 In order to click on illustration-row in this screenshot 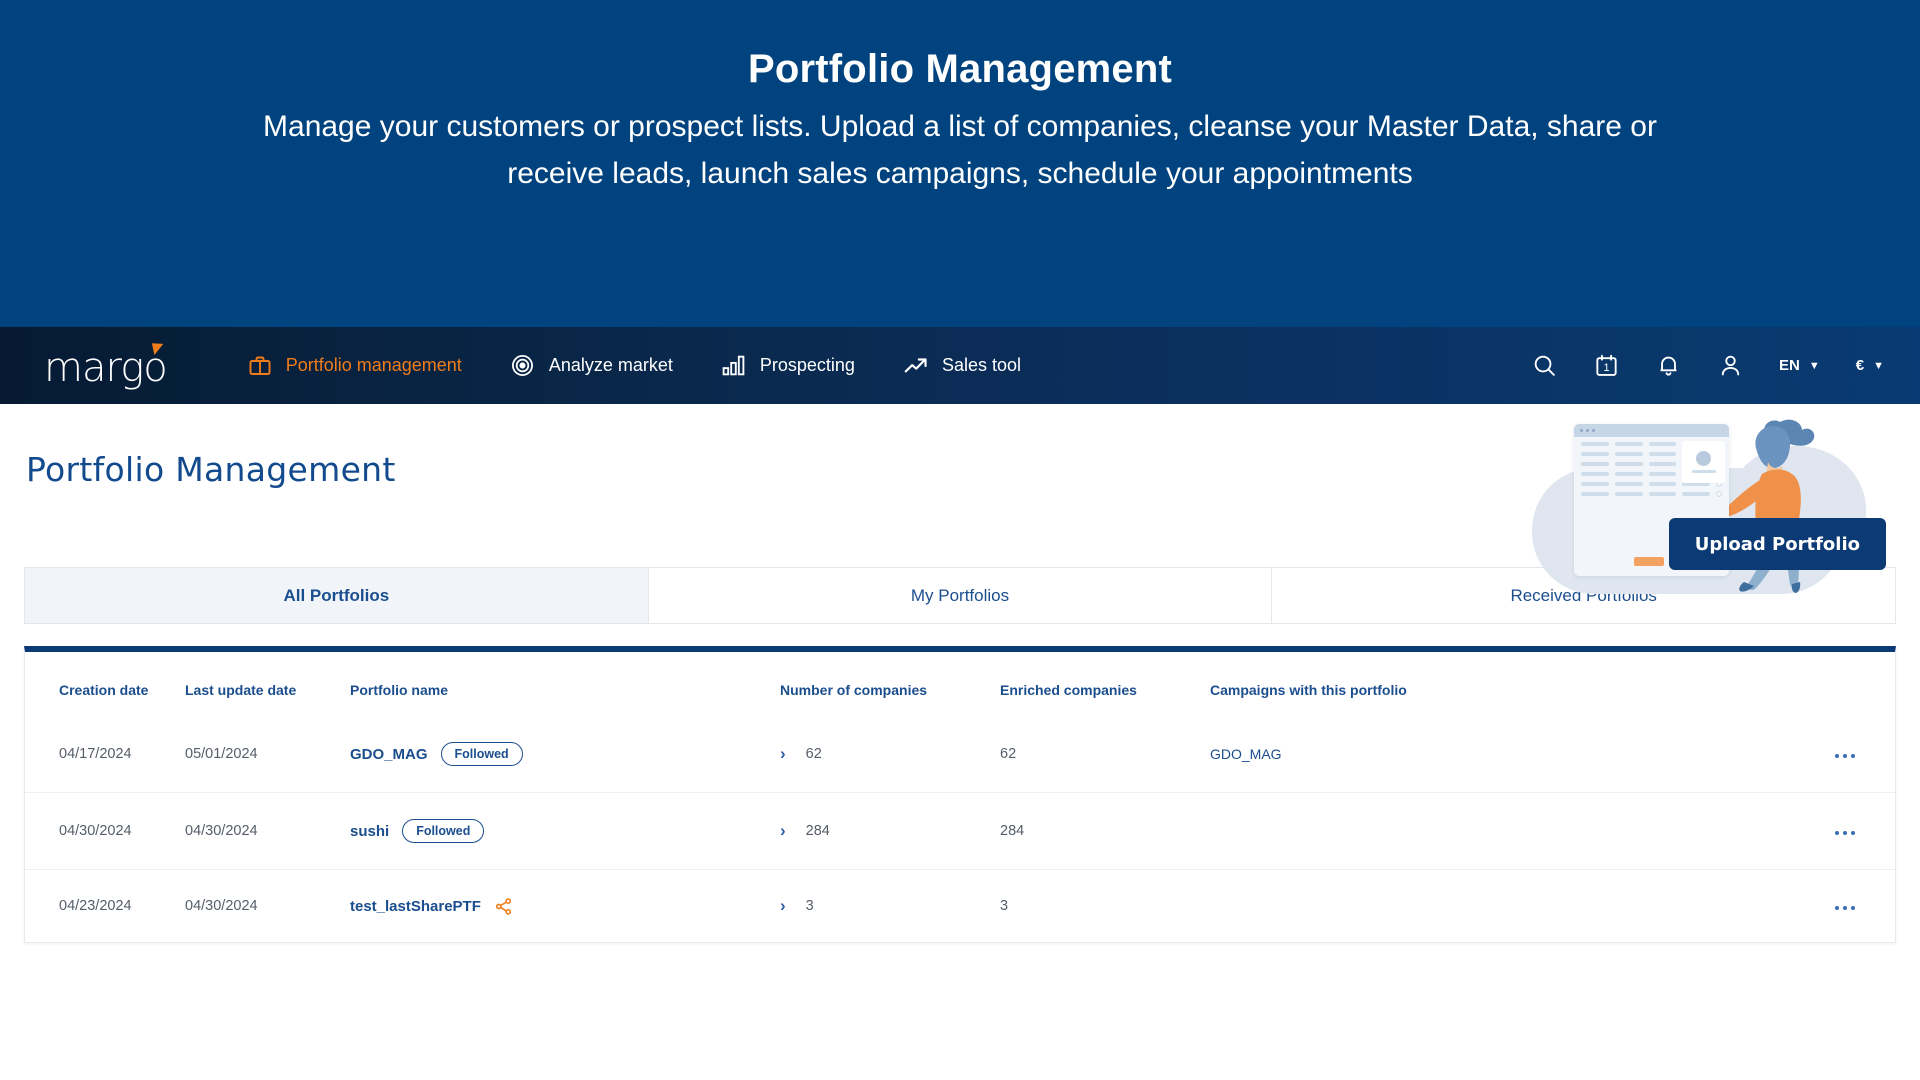, I will do `click(1651, 492)`.